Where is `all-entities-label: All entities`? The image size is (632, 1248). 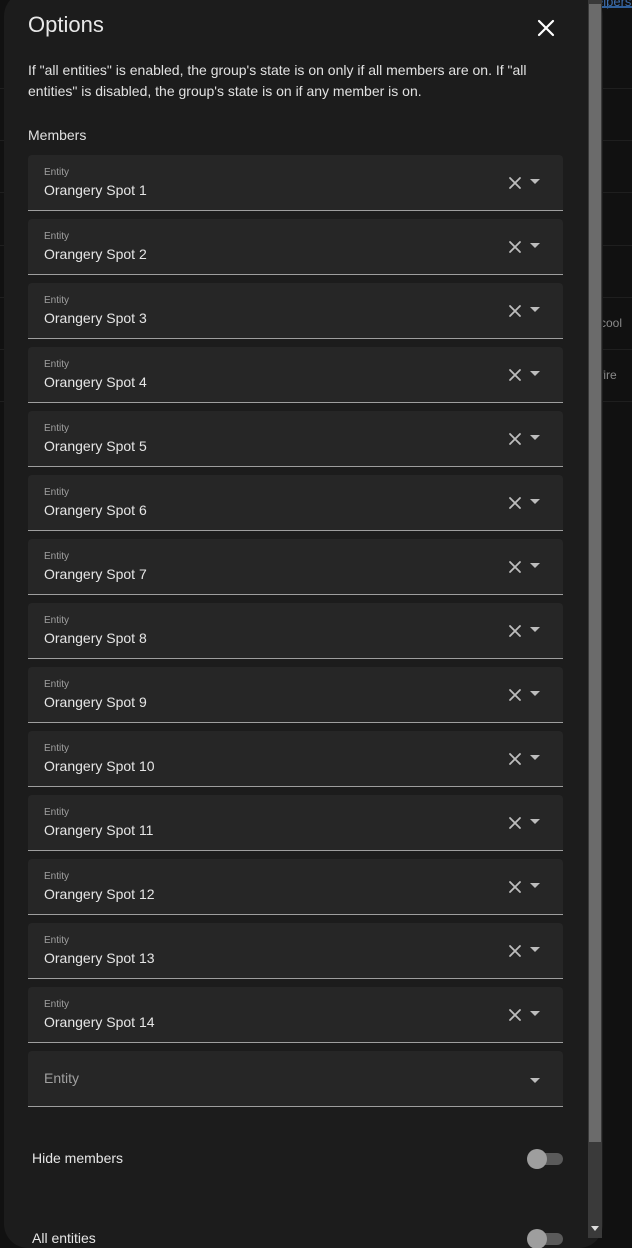
all-entities-label: All entities is located at coordinates (64, 1238).